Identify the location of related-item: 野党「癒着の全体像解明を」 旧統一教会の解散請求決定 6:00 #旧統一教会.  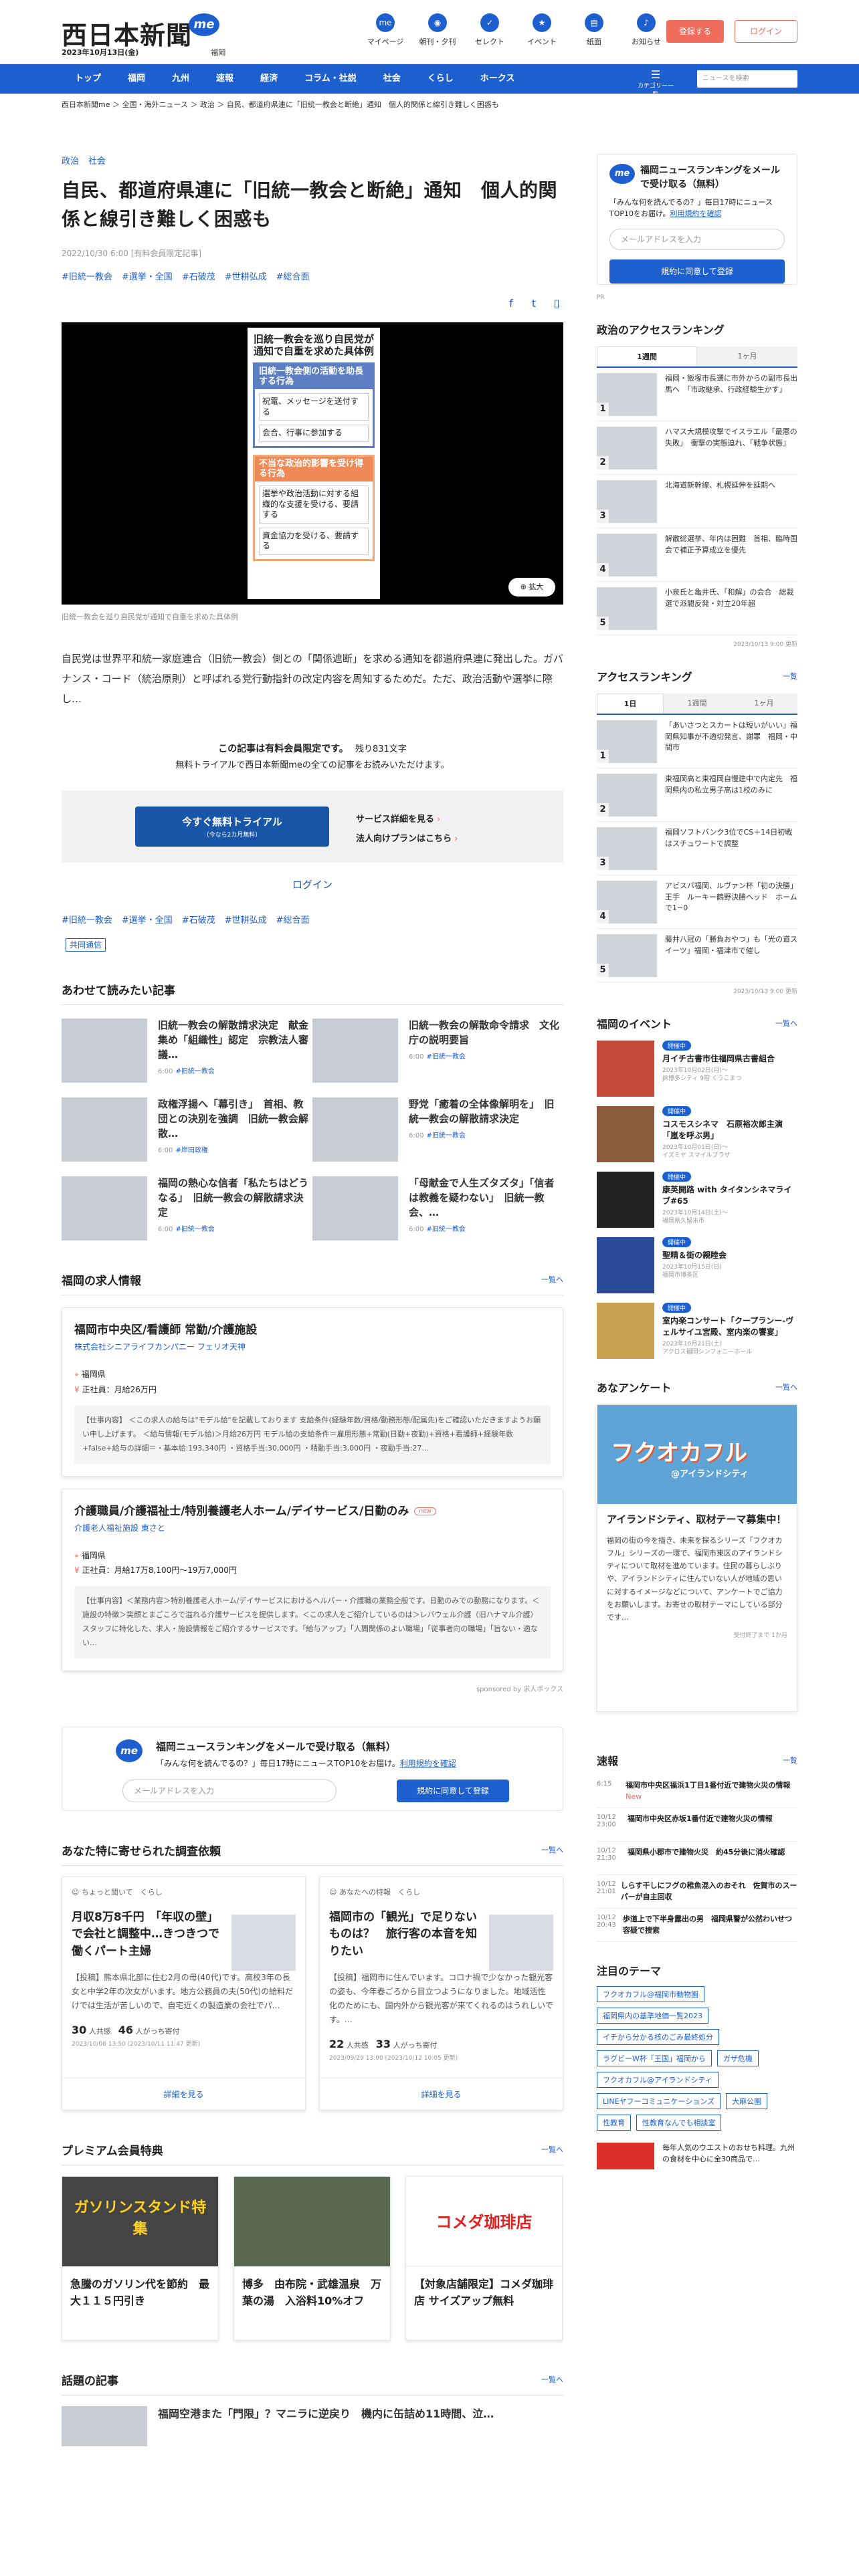
(438, 1129).